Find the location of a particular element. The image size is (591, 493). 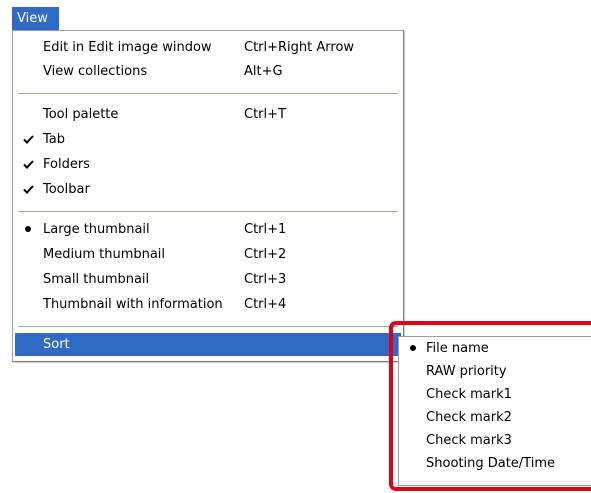

submenu-item-label: Shooting Date/Time is located at coordinates (490, 463).